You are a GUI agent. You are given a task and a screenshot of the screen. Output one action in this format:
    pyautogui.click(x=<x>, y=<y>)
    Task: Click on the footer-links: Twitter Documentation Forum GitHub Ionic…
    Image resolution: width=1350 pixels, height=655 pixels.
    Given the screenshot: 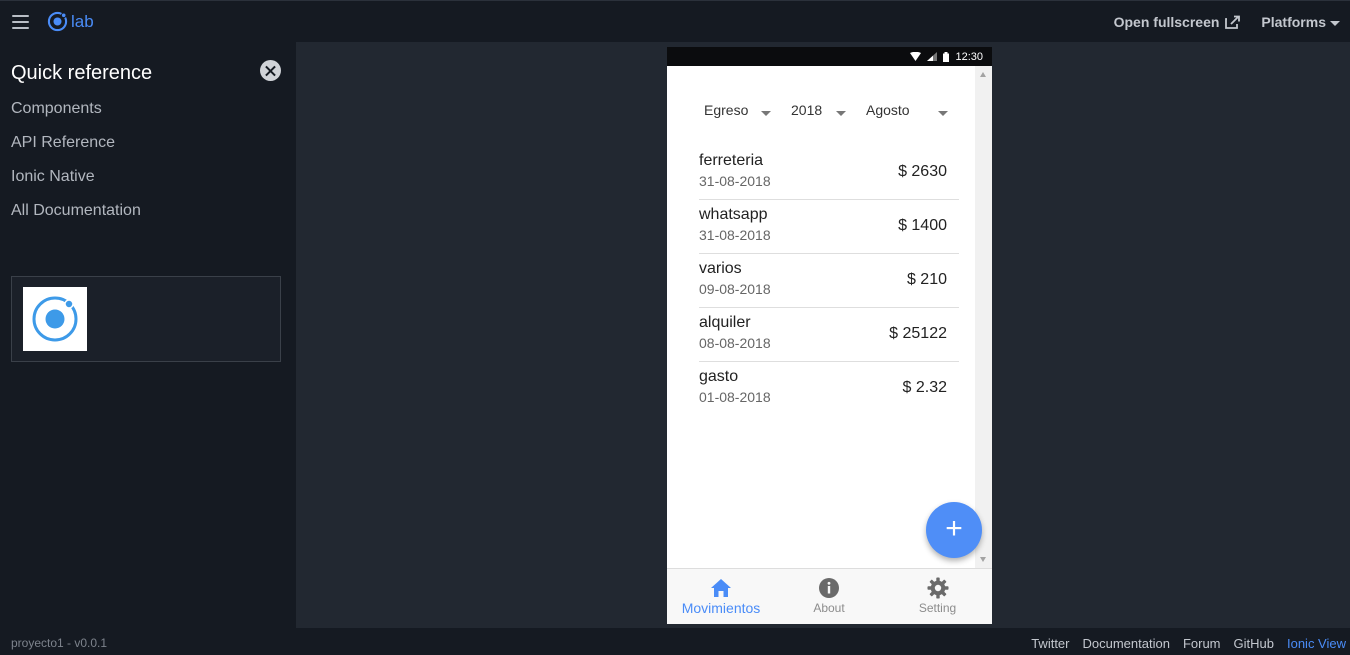 What is the action you would take?
    pyautogui.click(x=1182, y=643)
    